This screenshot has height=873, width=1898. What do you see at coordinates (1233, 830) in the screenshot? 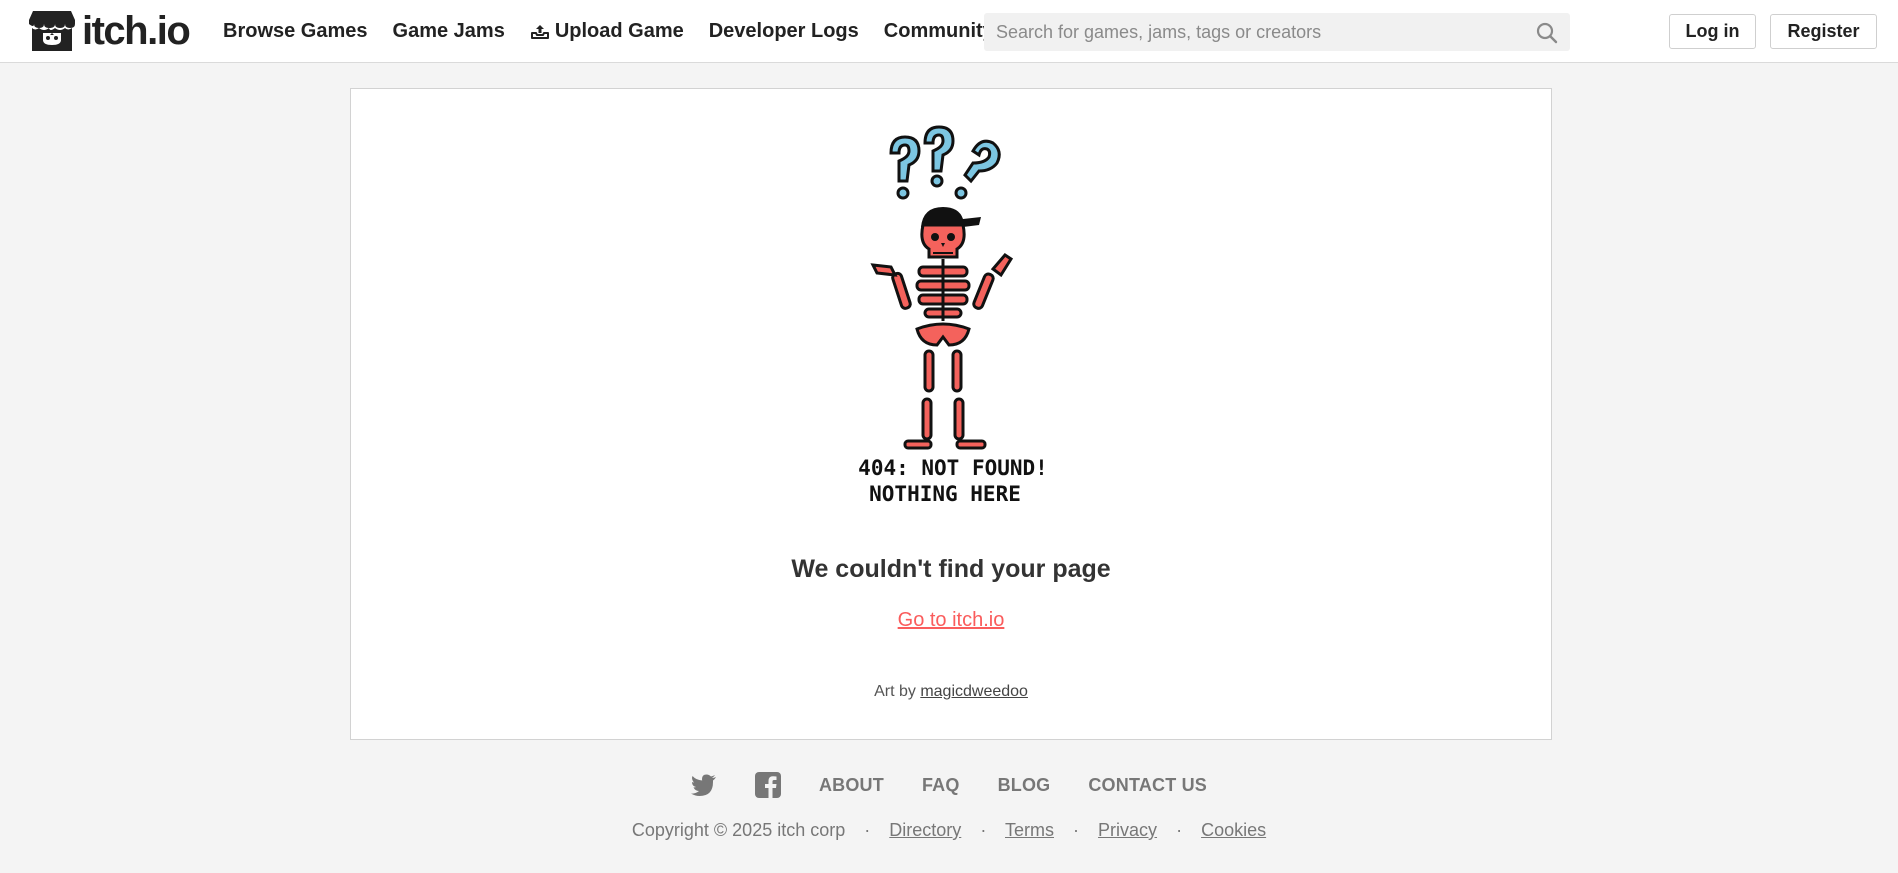
I see `footer-link-cookies: Cookies` at bounding box center [1233, 830].